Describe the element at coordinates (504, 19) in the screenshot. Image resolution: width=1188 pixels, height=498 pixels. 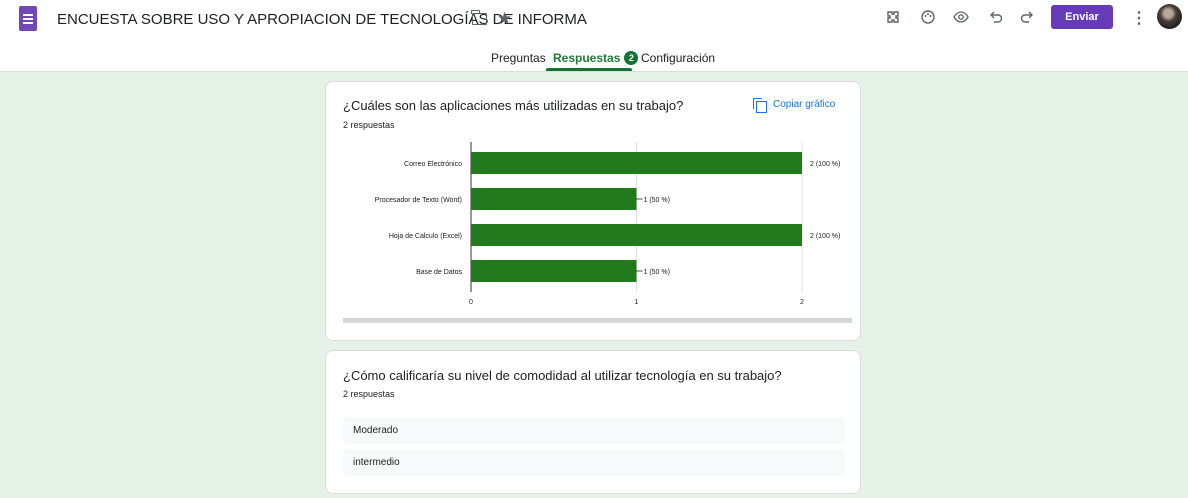
I see `star-icon: ★` at that location.